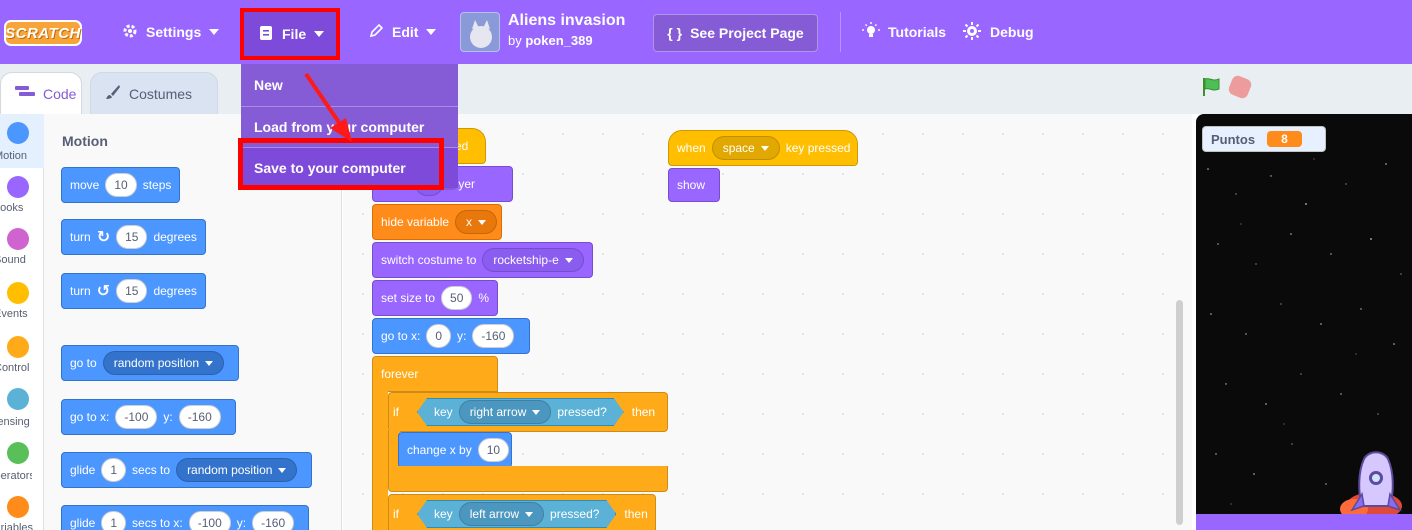 The height and width of the screenshot is (530, 1412). I want to click on file-menu: File, so click(290, 34).